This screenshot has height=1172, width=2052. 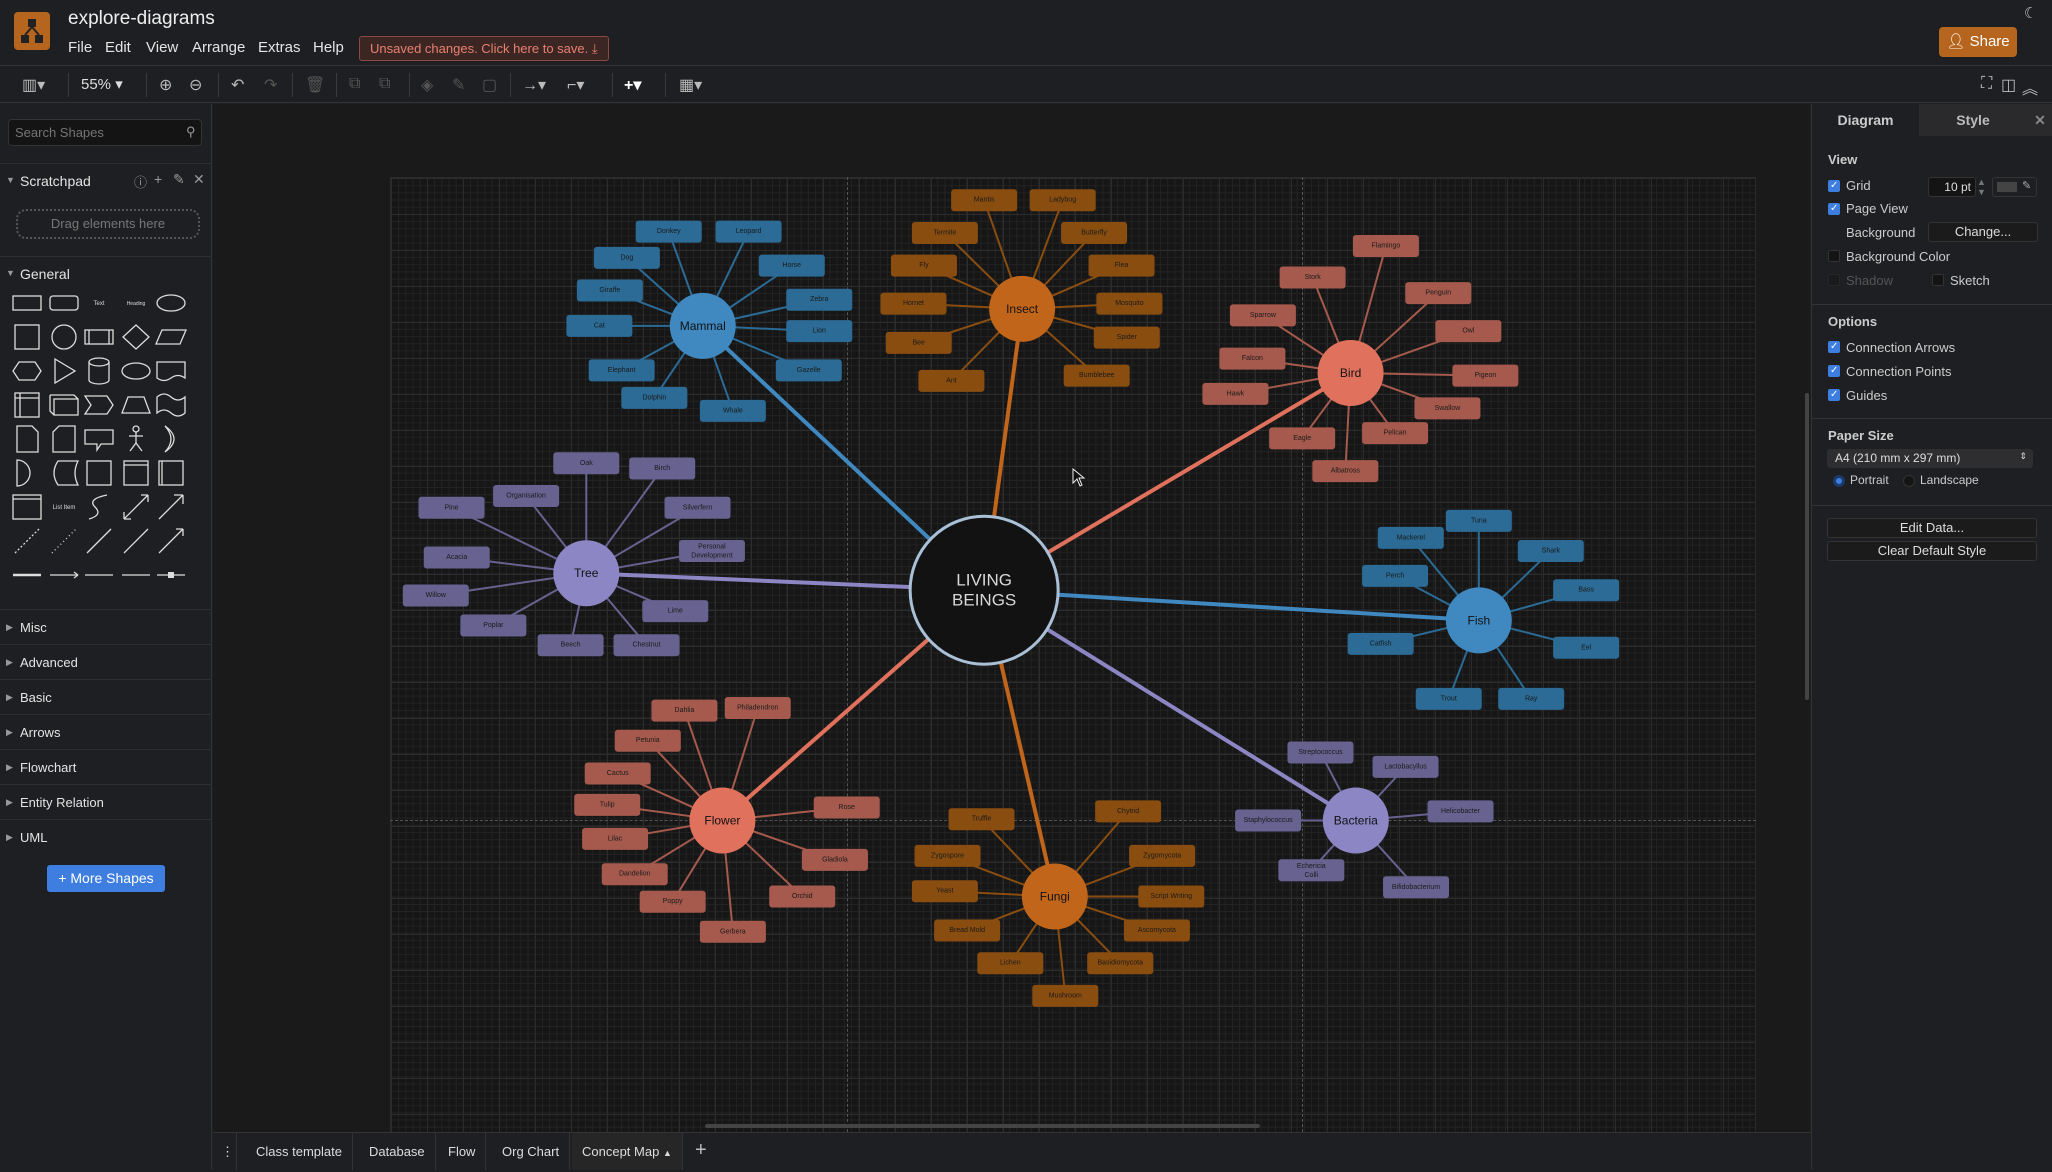 What do you see at coordinates (136, 304) in the screenshot?
I see `textbox-shape-icon: Heading` at bounding box center [136, 304].